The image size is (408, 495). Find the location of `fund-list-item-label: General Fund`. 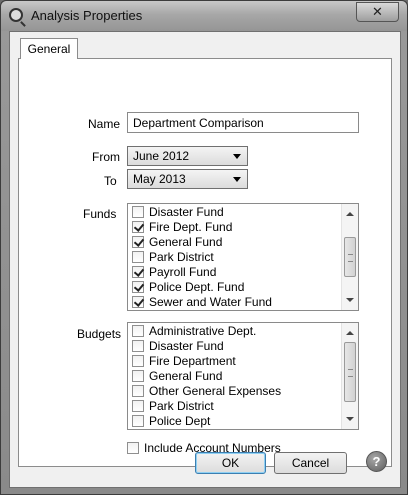

fund-list-item-label: General Fund is located at coordinates (186, 242).